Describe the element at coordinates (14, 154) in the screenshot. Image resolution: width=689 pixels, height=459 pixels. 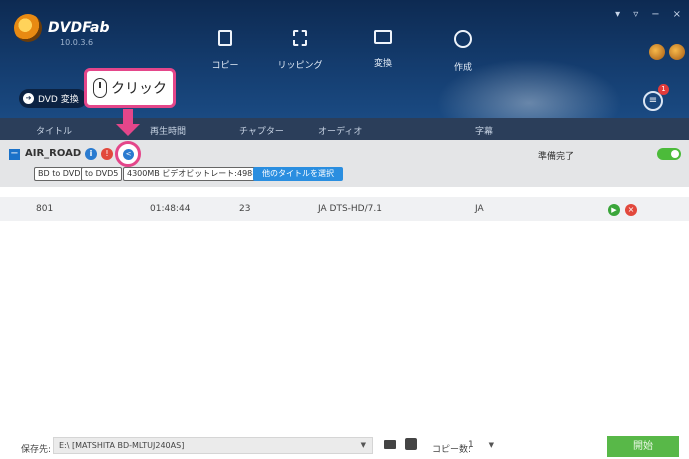
I see `collapse-button: −` at that location.